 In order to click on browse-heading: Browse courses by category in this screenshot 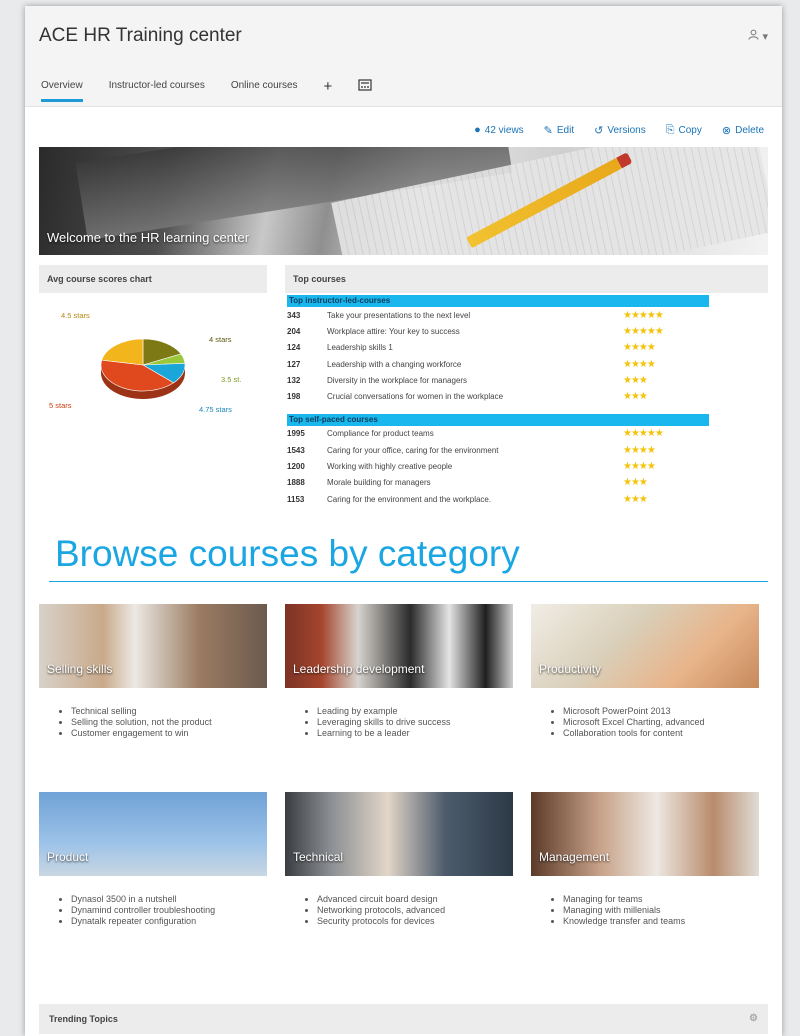, I will do `click(287, 554)`.